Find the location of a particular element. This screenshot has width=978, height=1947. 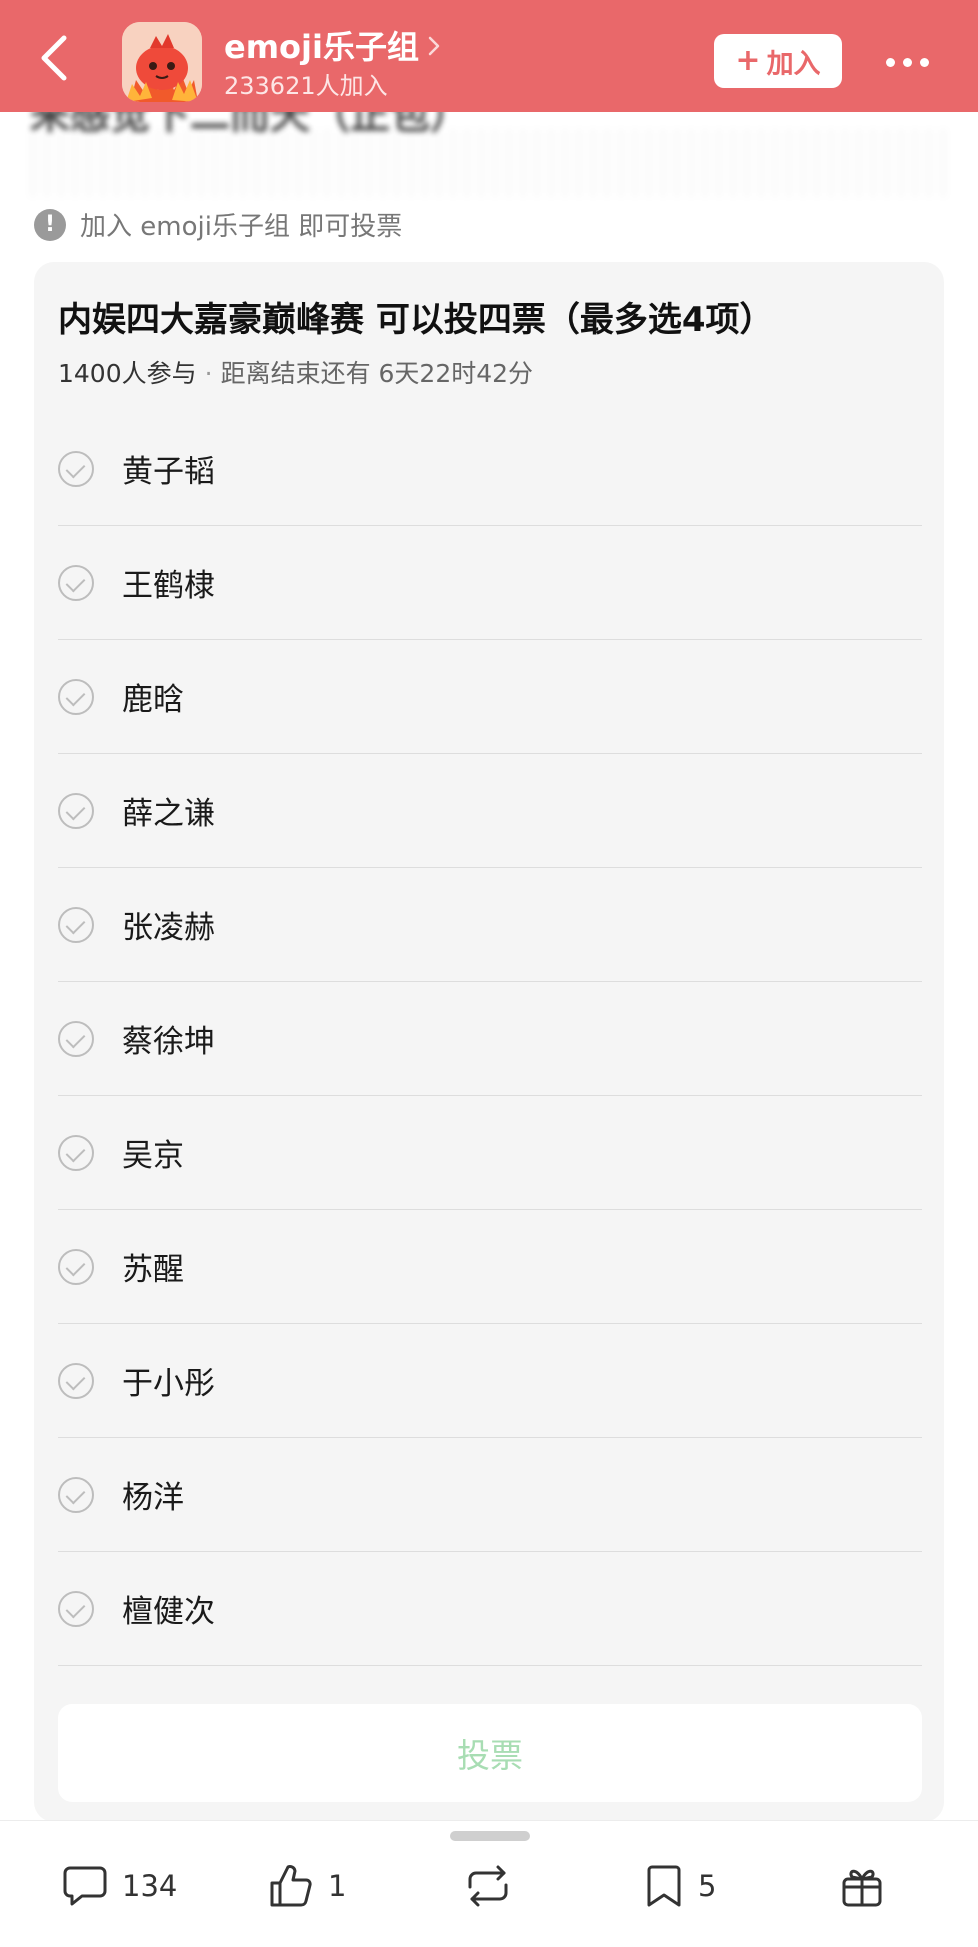

poll-meta: 1400人参与 · 距离结束还有 6天22时42分 is located at coordinates (295, 372).